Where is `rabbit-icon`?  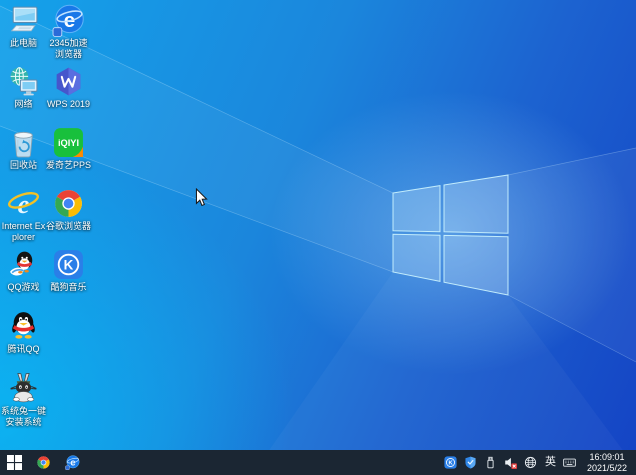
rabbit-icon is located at coordinates (23, 388).